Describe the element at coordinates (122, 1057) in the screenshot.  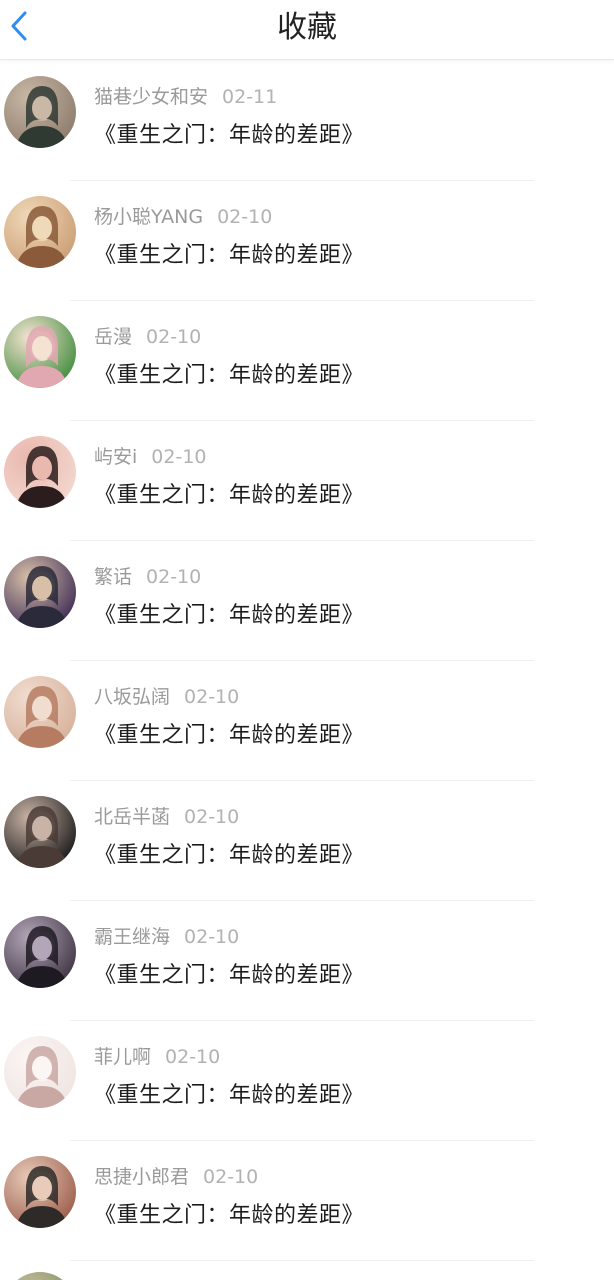
I see `user-name: 菲儿啊` at that location.